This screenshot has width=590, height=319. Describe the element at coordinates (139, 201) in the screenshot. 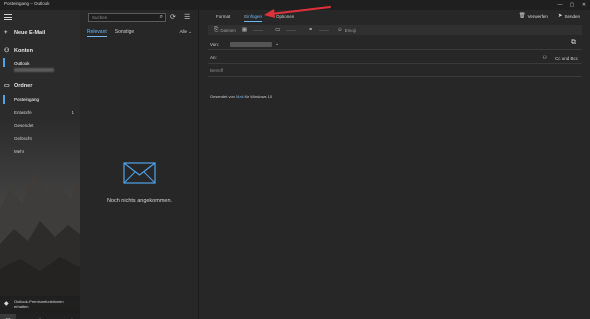

I see `empty-inbox-message: Noch nichts angekommen.` at that location.